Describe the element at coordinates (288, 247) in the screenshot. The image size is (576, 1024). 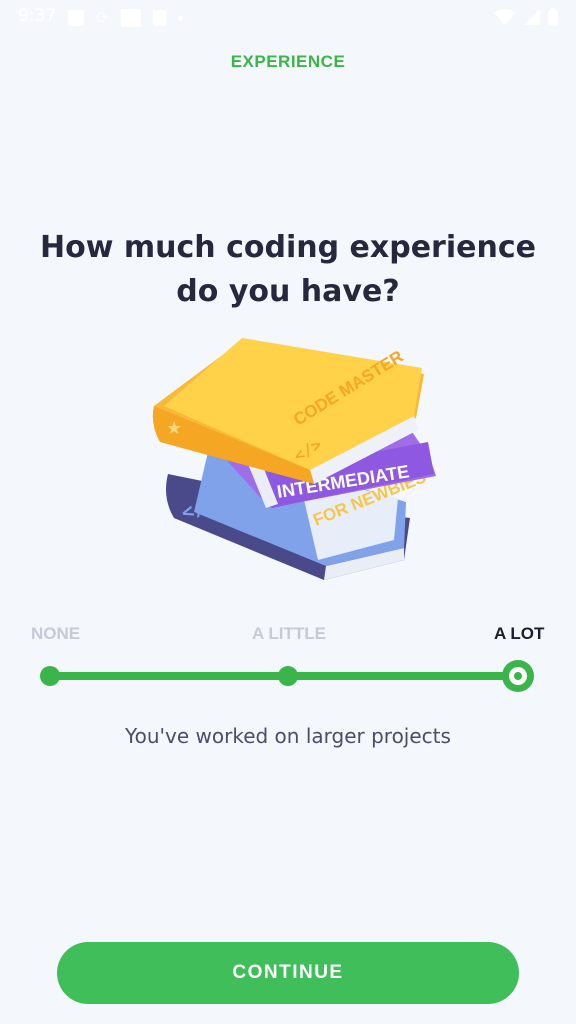
I see `question-line-1: How much coding experience` at that location.